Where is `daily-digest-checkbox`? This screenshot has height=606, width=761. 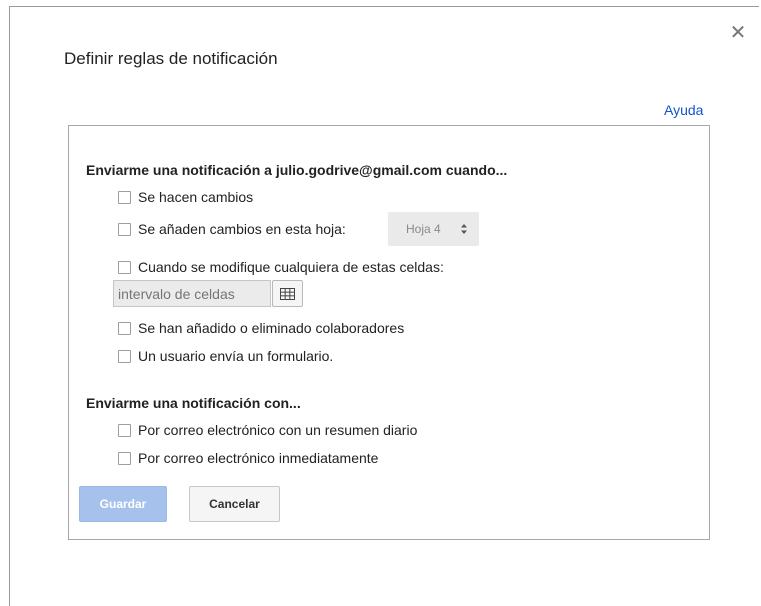 daily-digest-checkbox is located at coordinates (124, 430).